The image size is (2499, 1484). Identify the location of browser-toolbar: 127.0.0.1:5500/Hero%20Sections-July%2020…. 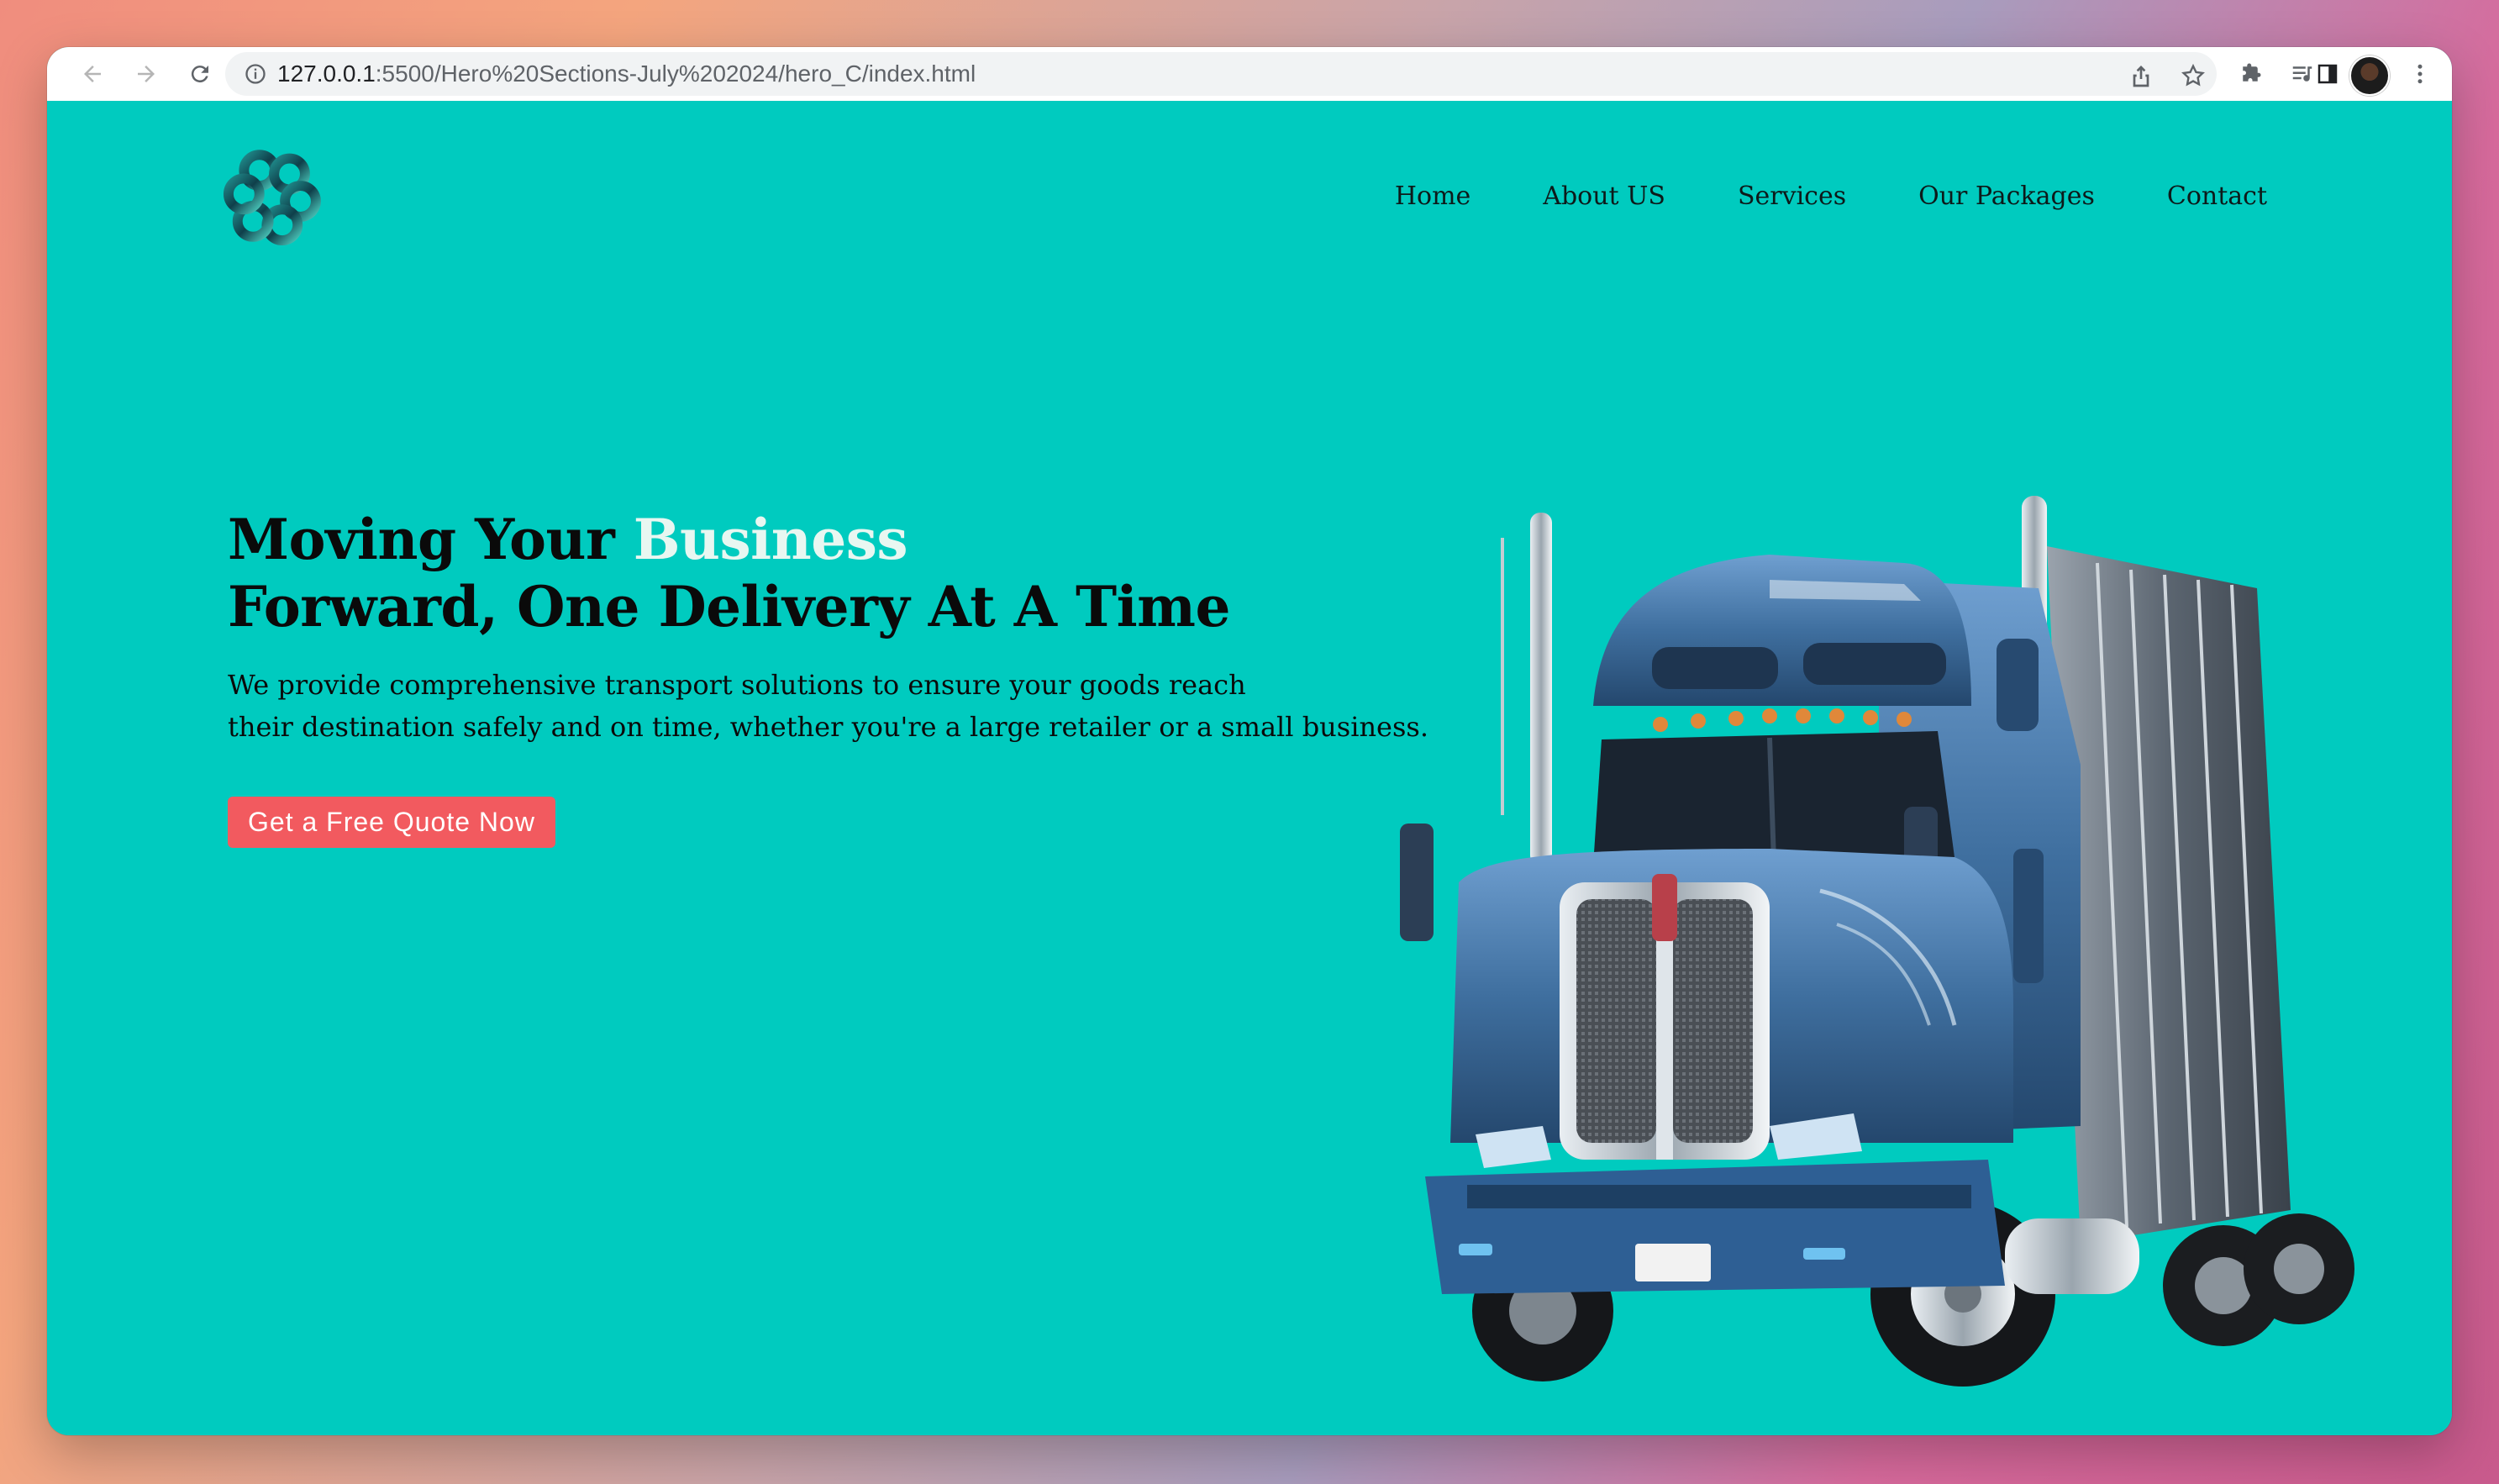
(1249, 74).